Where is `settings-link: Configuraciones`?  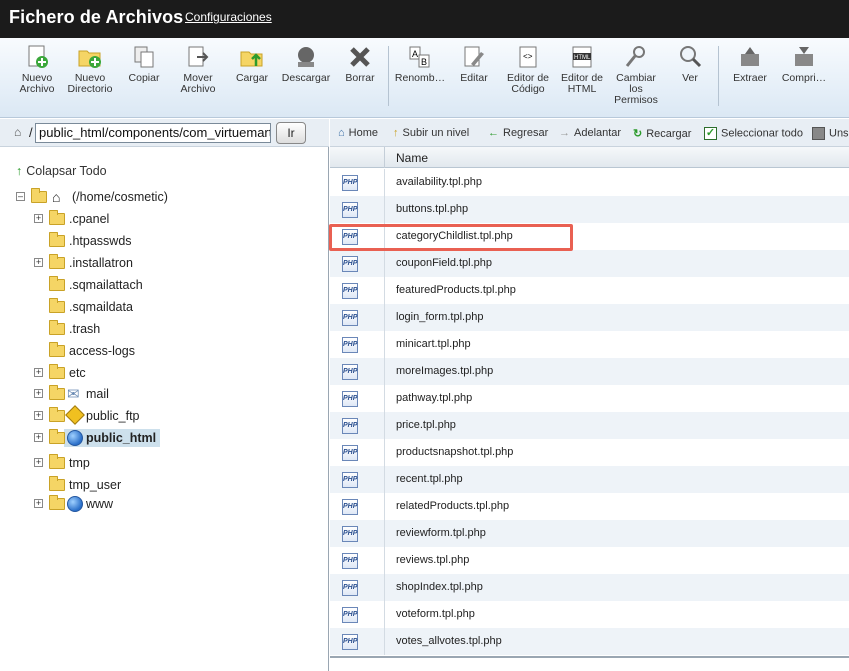 settings-link: Configuraciones is located at coordinates (228, 17).